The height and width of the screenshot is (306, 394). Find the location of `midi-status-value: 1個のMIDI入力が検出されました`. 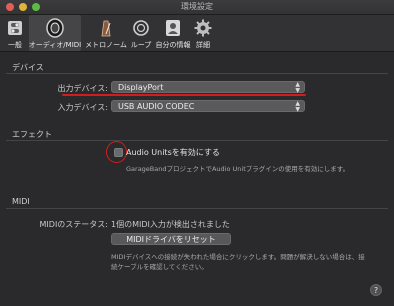

midi-status-value: 1個のMIDI入力が検出されました is located at coordinates (170, 224).